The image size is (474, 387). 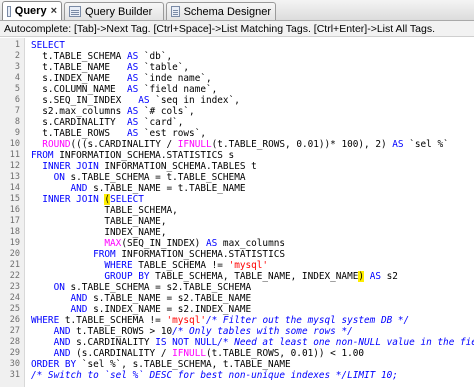 What do you see at coordinates (121, 78) in the screenshot?
I see `code-text: s.INDEX_NAME AS `inde name`,` at bounding box center [121, 78].